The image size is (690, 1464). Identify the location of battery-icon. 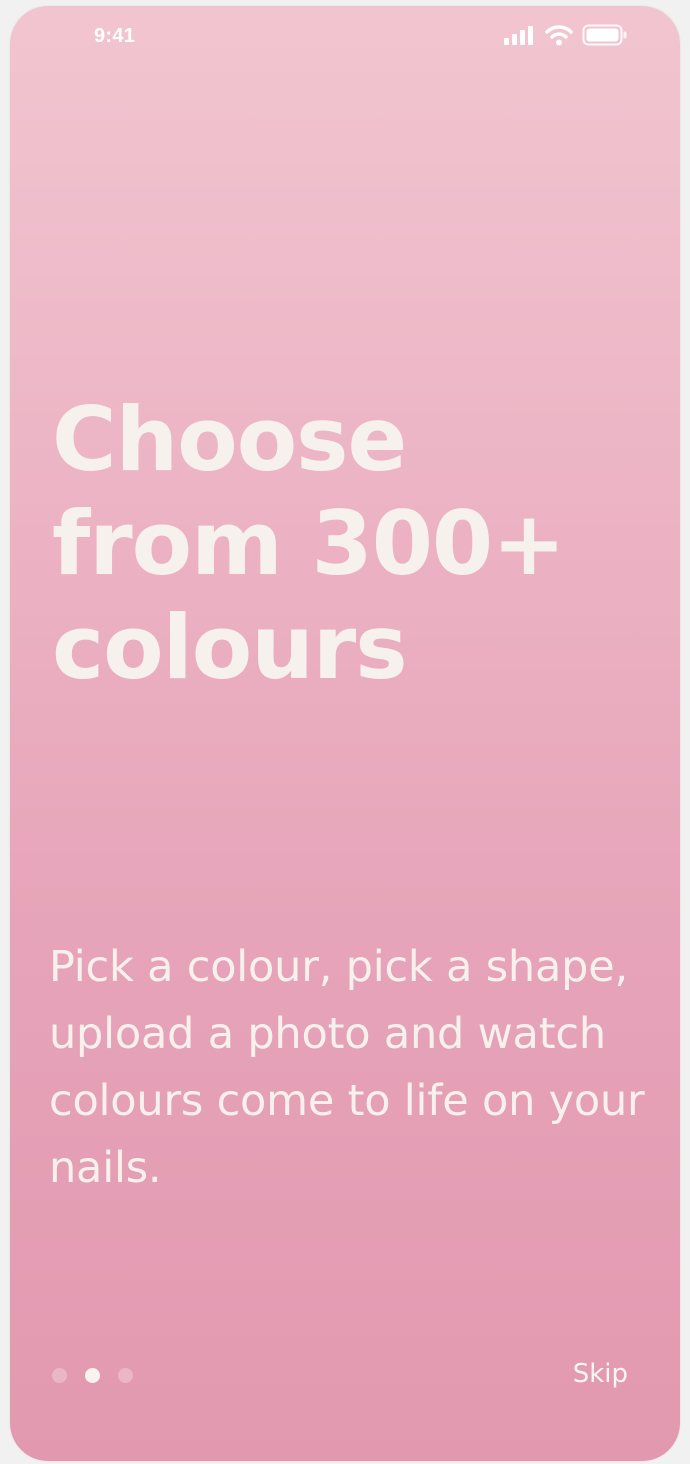
(605, 37).